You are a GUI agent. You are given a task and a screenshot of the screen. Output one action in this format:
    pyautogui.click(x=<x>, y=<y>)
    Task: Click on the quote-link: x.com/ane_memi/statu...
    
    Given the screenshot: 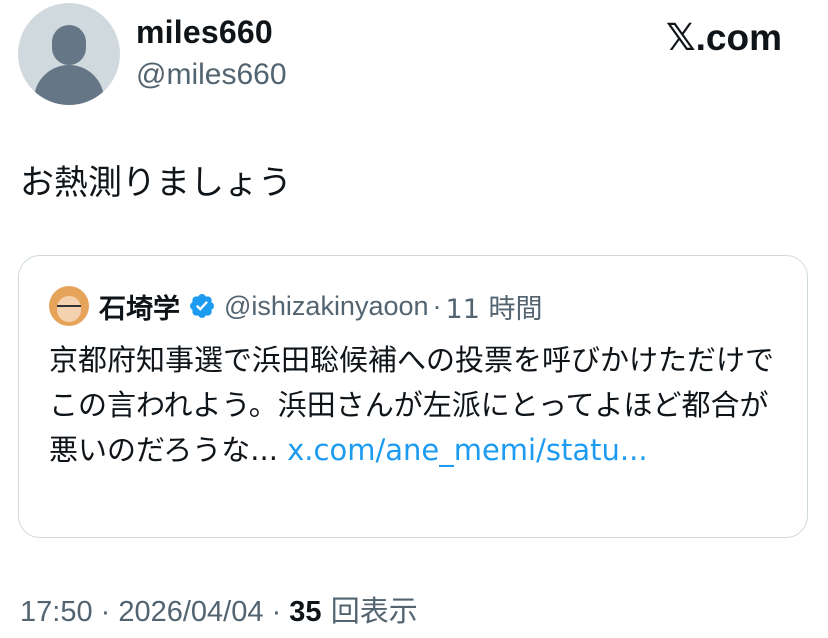 What is the action you would take?
    pyautogui.click(x=467, y=450)
    